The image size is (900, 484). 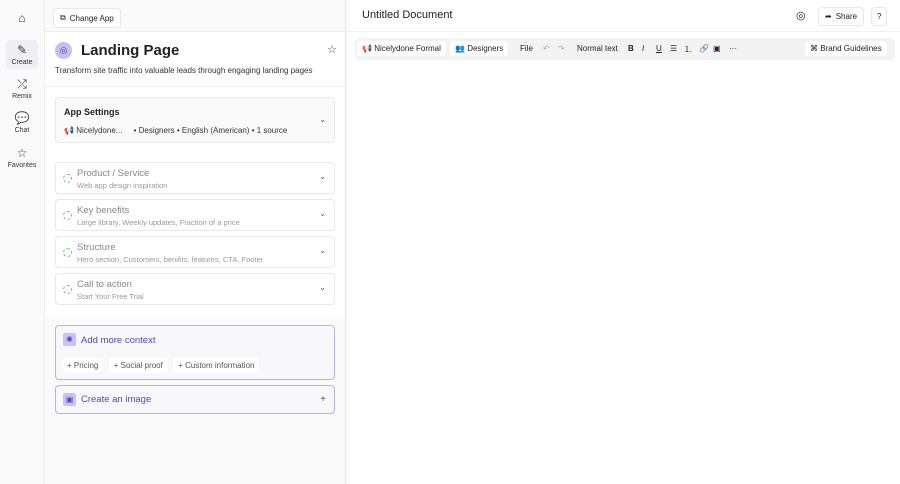 I want to click on home-icon: ⌂, so click(x=22, y=18).